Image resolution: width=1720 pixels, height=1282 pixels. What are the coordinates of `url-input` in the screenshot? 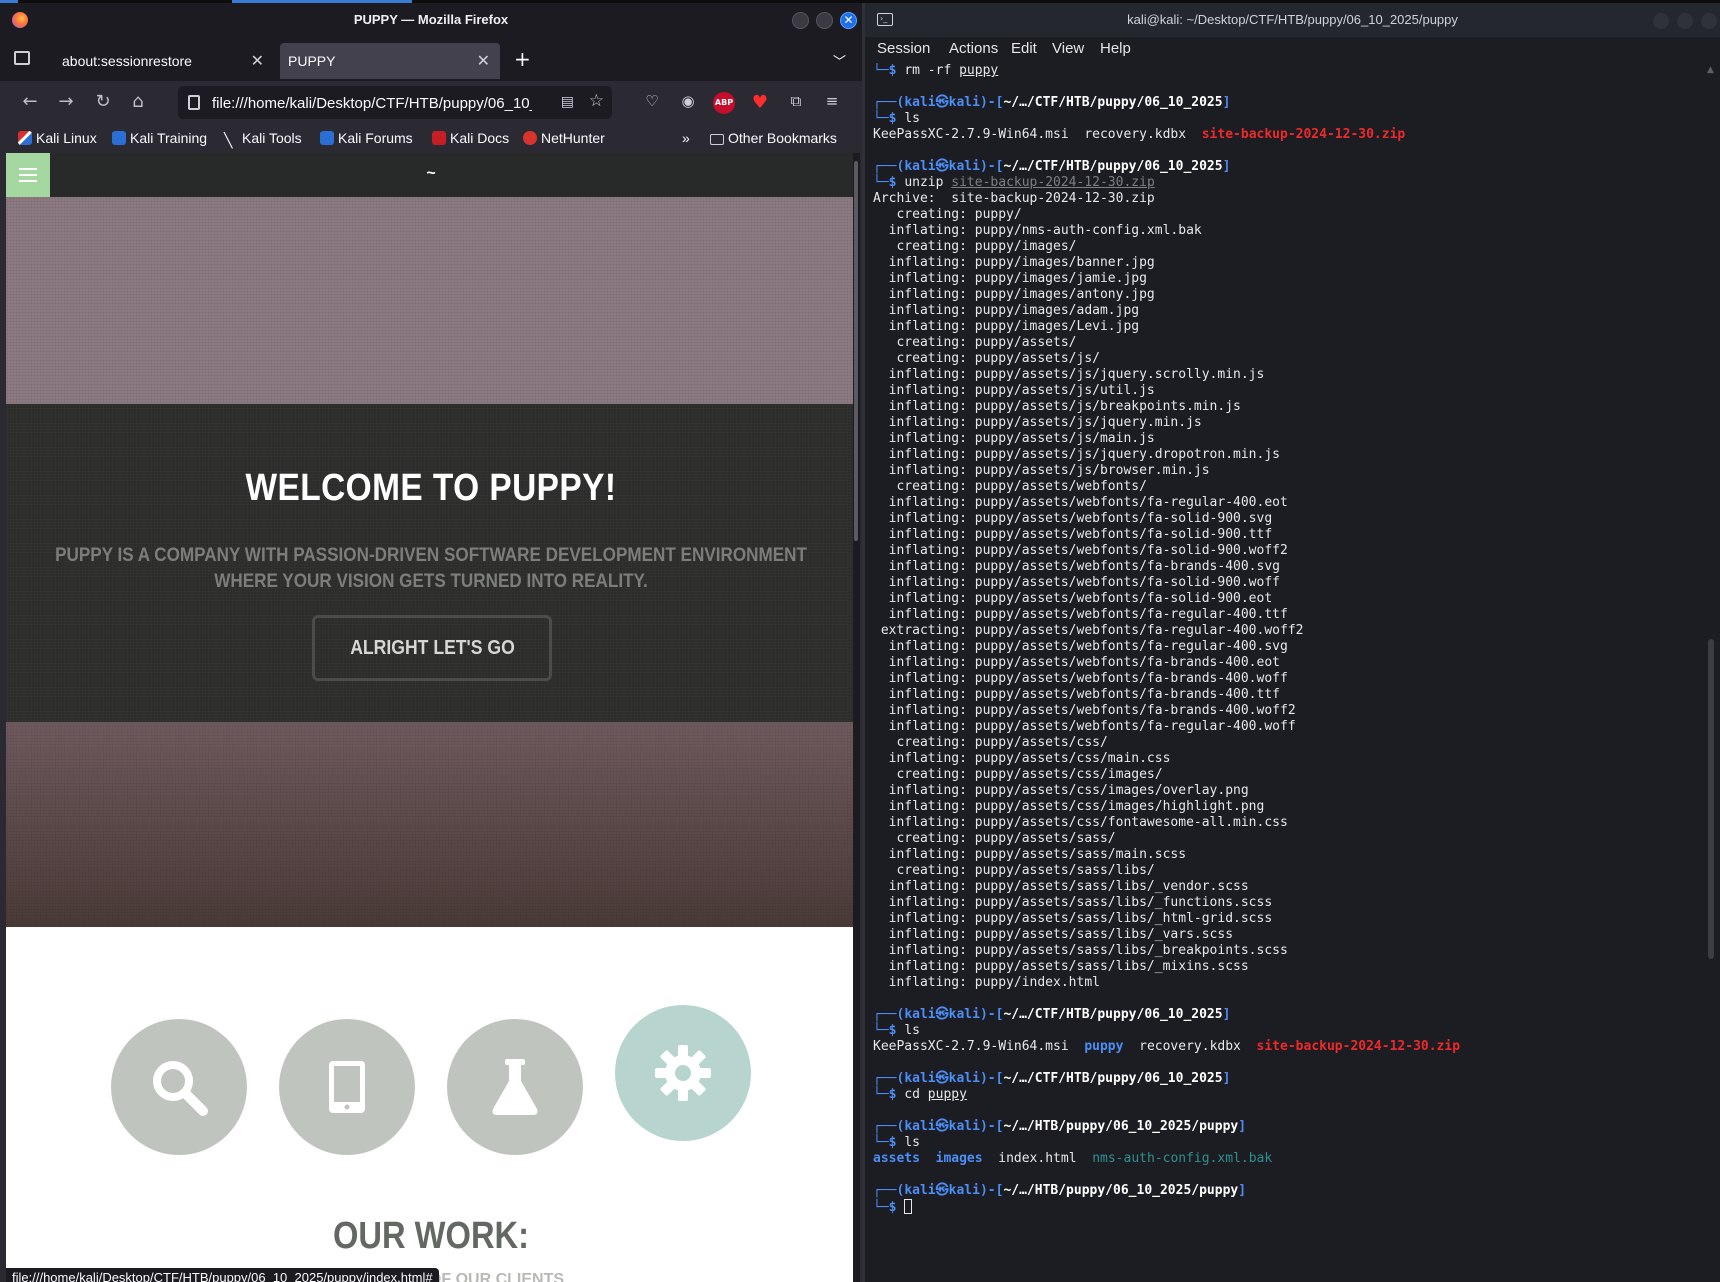 It's located at (372, 103).